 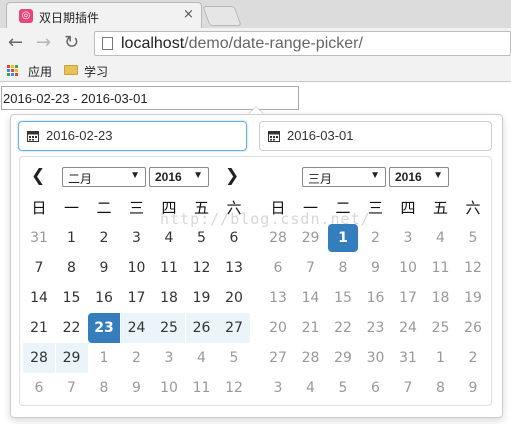 What do you see at coordinates (169, 328) in the screenshot?
I see `left-day-cell: 25` at bounding box center [169, 328].